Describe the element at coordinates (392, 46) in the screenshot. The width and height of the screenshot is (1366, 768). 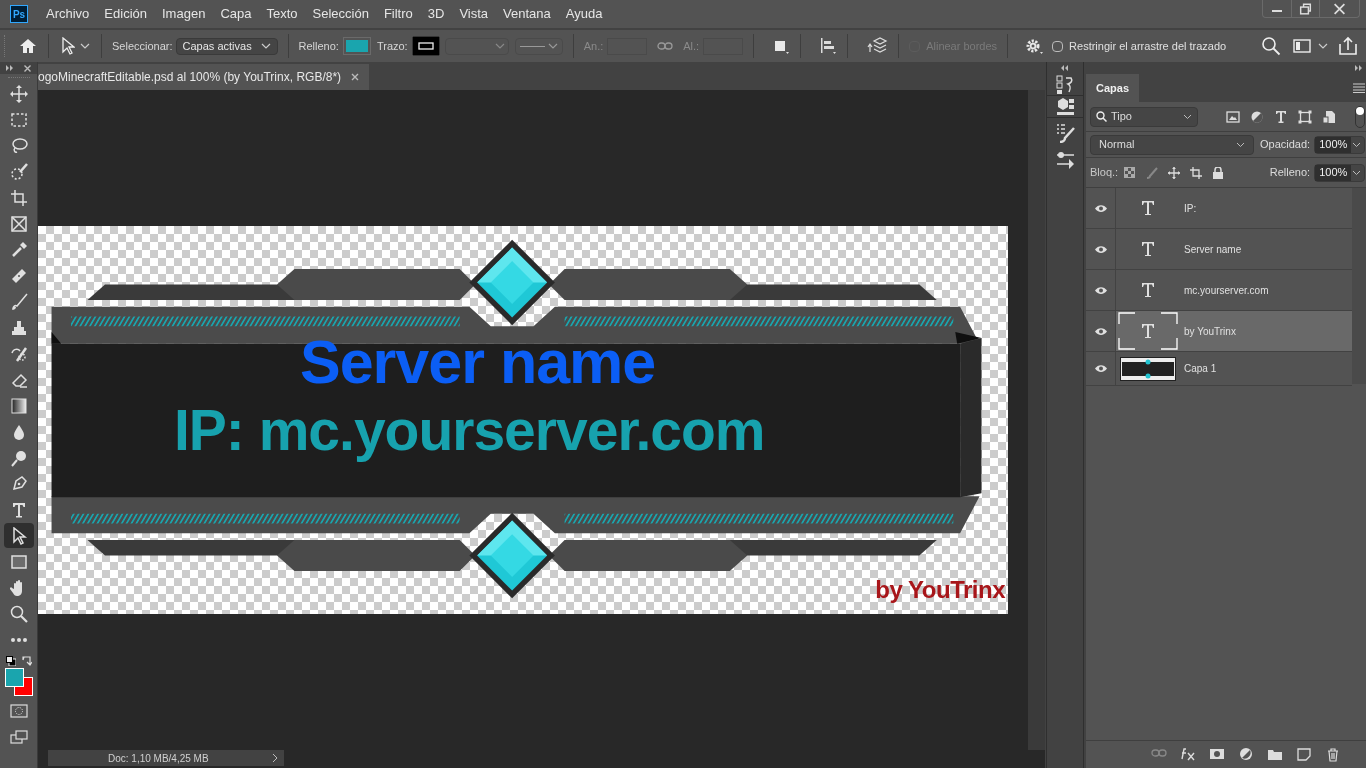
I see `stroke-label: Trazo:` at that location.